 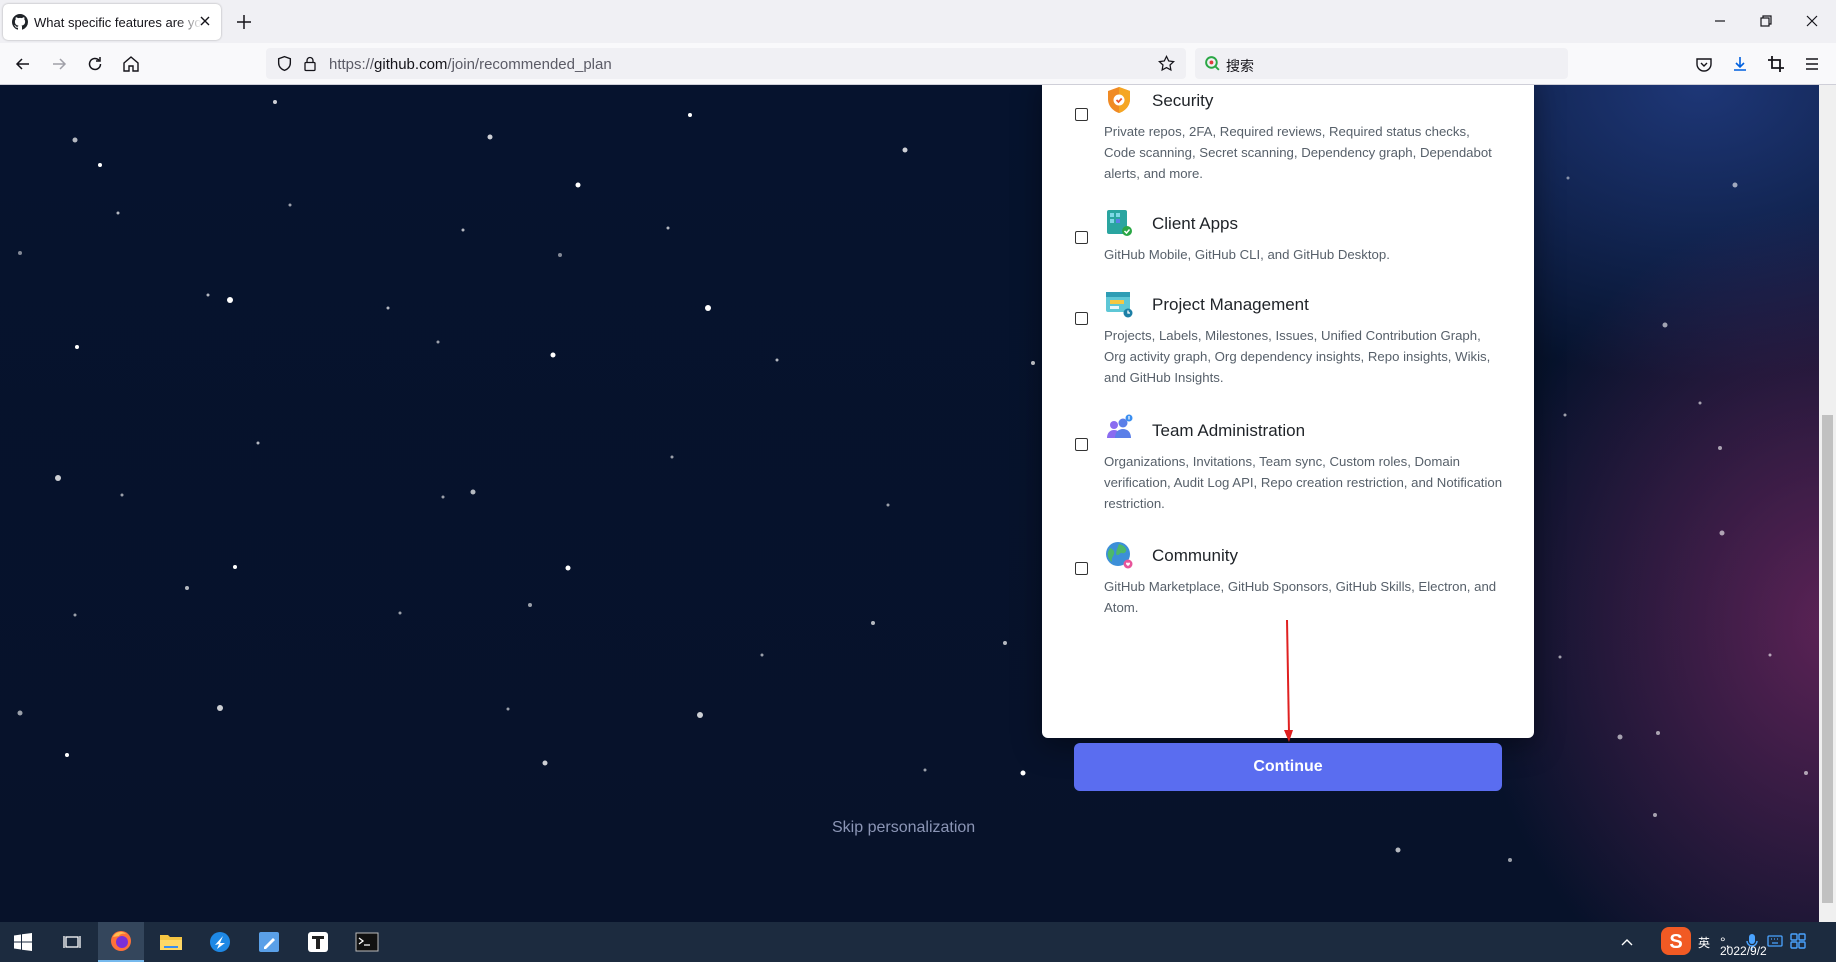 What do you see at coordinates (95, 64) in the screenshot?
I see `reload-icon` at bounding box center [95, 64].